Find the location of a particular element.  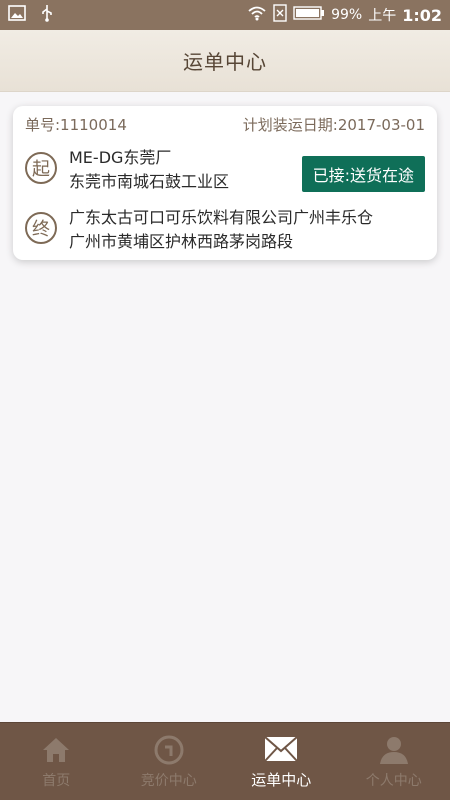

tab-orders: 运单中心 is located at coordinates (281, 761).